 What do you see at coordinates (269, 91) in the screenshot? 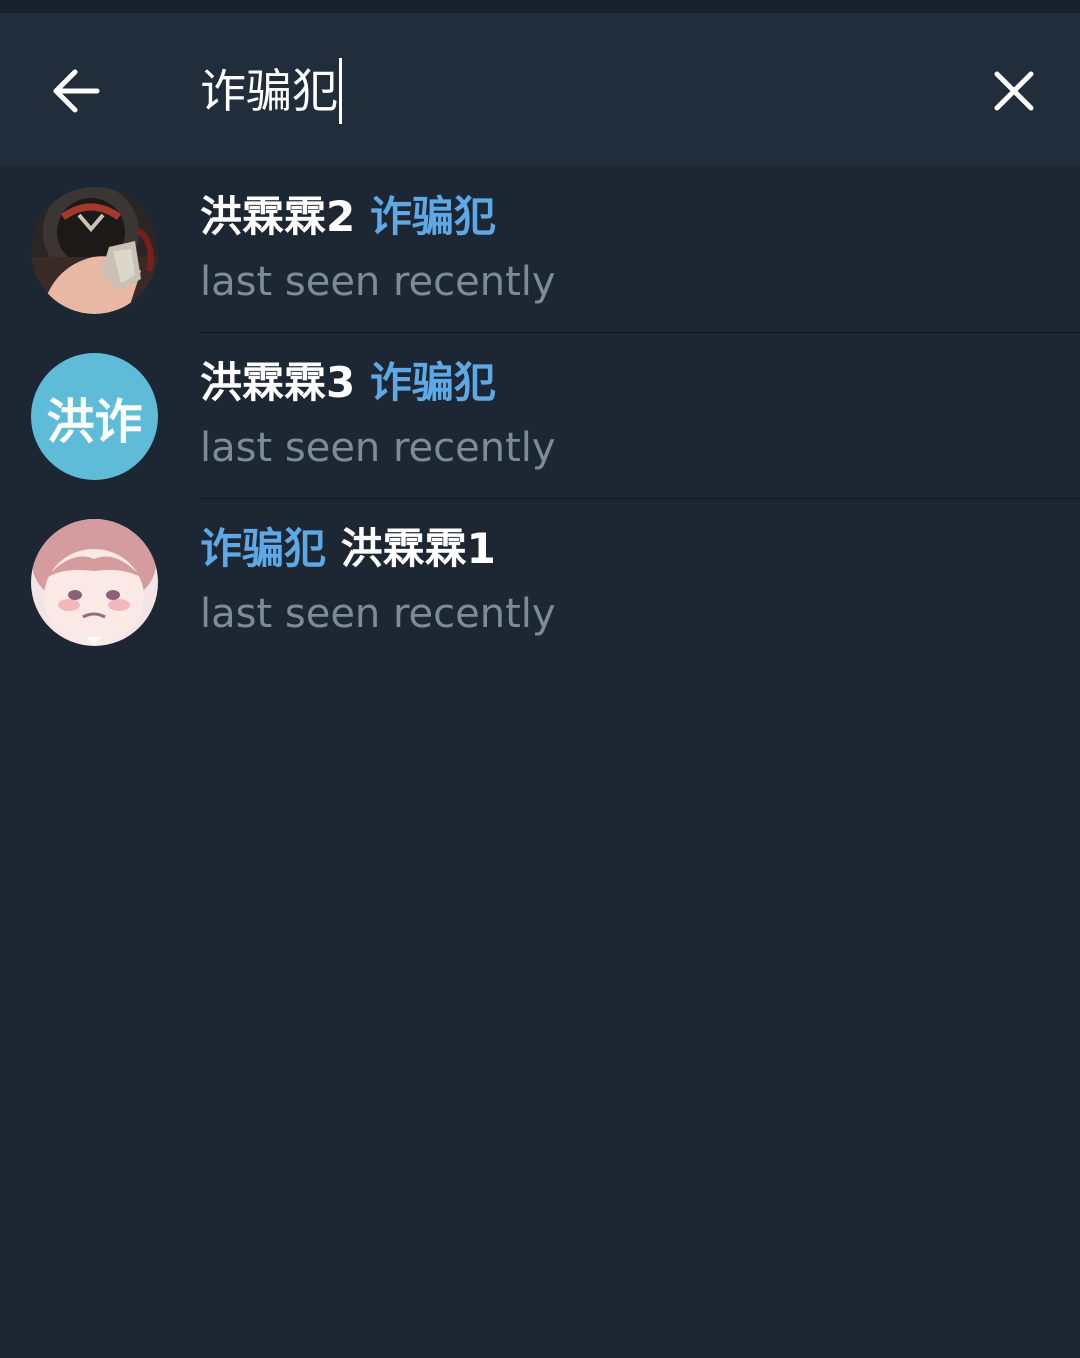
I see `search-query-text: 诈骗犯` at bounding box center [269, 91].